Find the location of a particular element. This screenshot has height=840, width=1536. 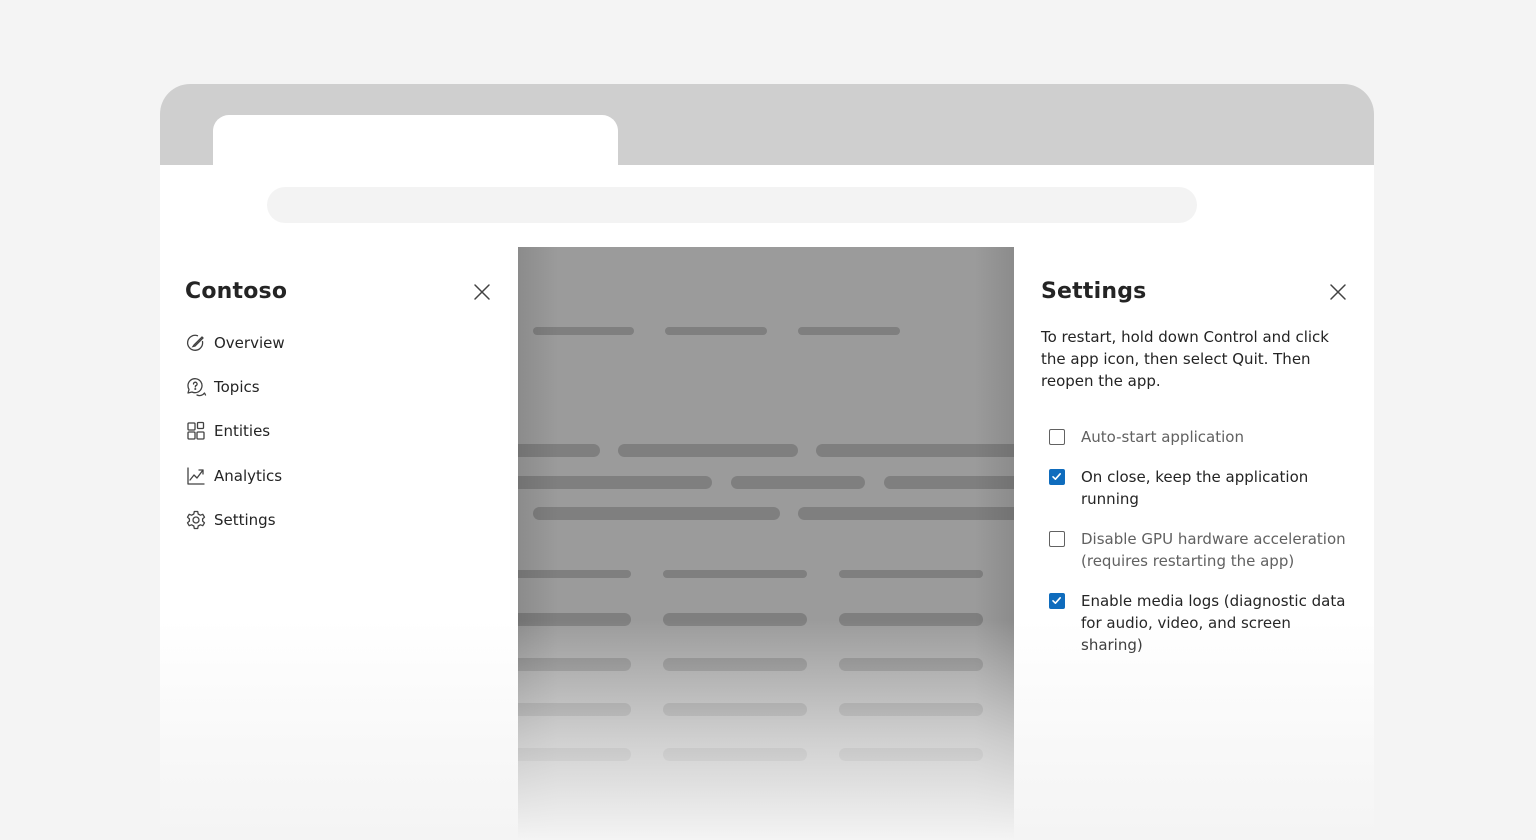

nav-item-analytics: Analytics is located at coordinates (233, 476).